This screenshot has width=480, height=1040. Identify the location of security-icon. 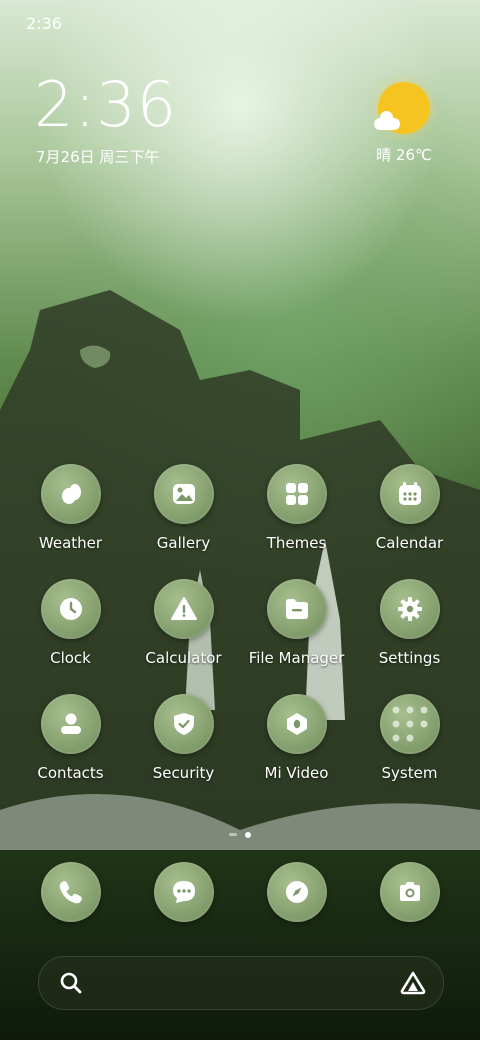
(183, 724).